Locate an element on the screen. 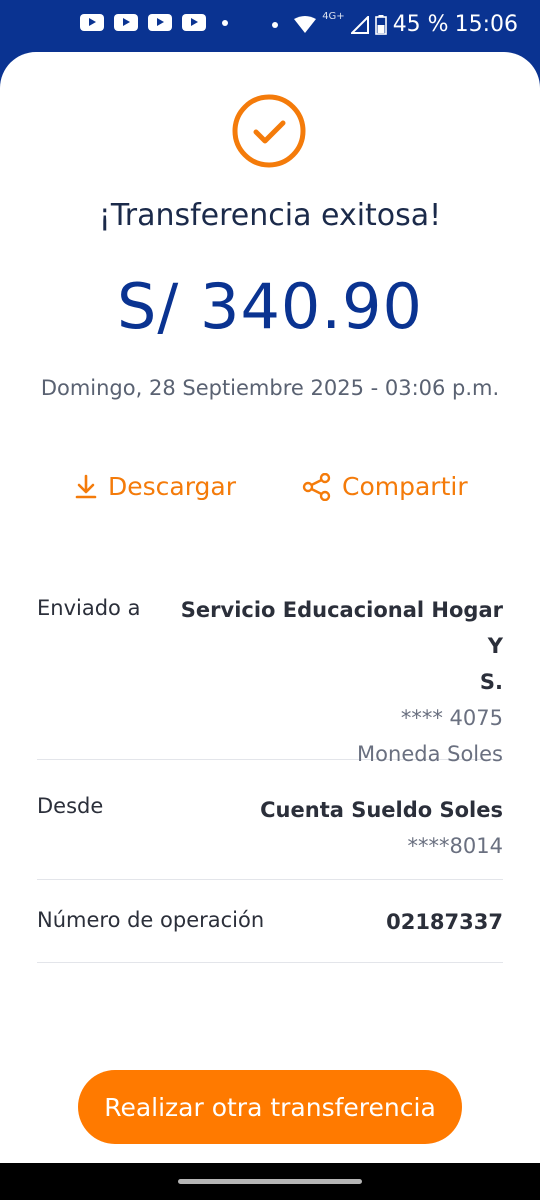 The height and width of the screenshot is (1200, 540). transfer-amount: S/ 340.90 is located at coordinates (270, 306).